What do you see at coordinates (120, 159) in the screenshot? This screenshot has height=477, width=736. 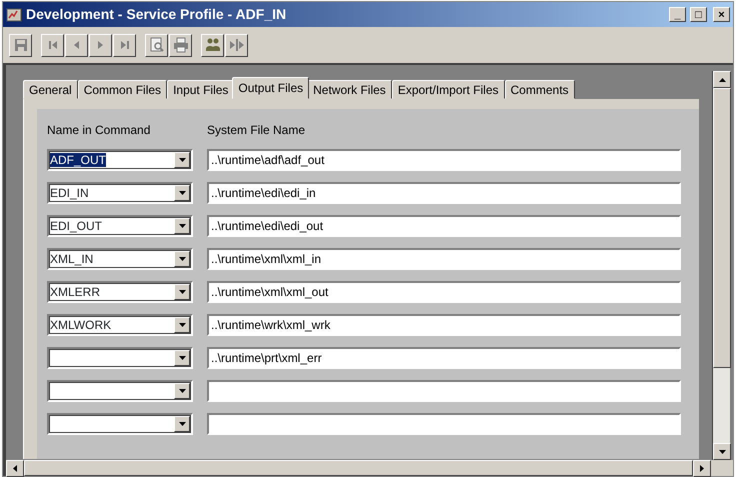 I see `combo-box: ADF_OUT` at bounding box center [120, 159].